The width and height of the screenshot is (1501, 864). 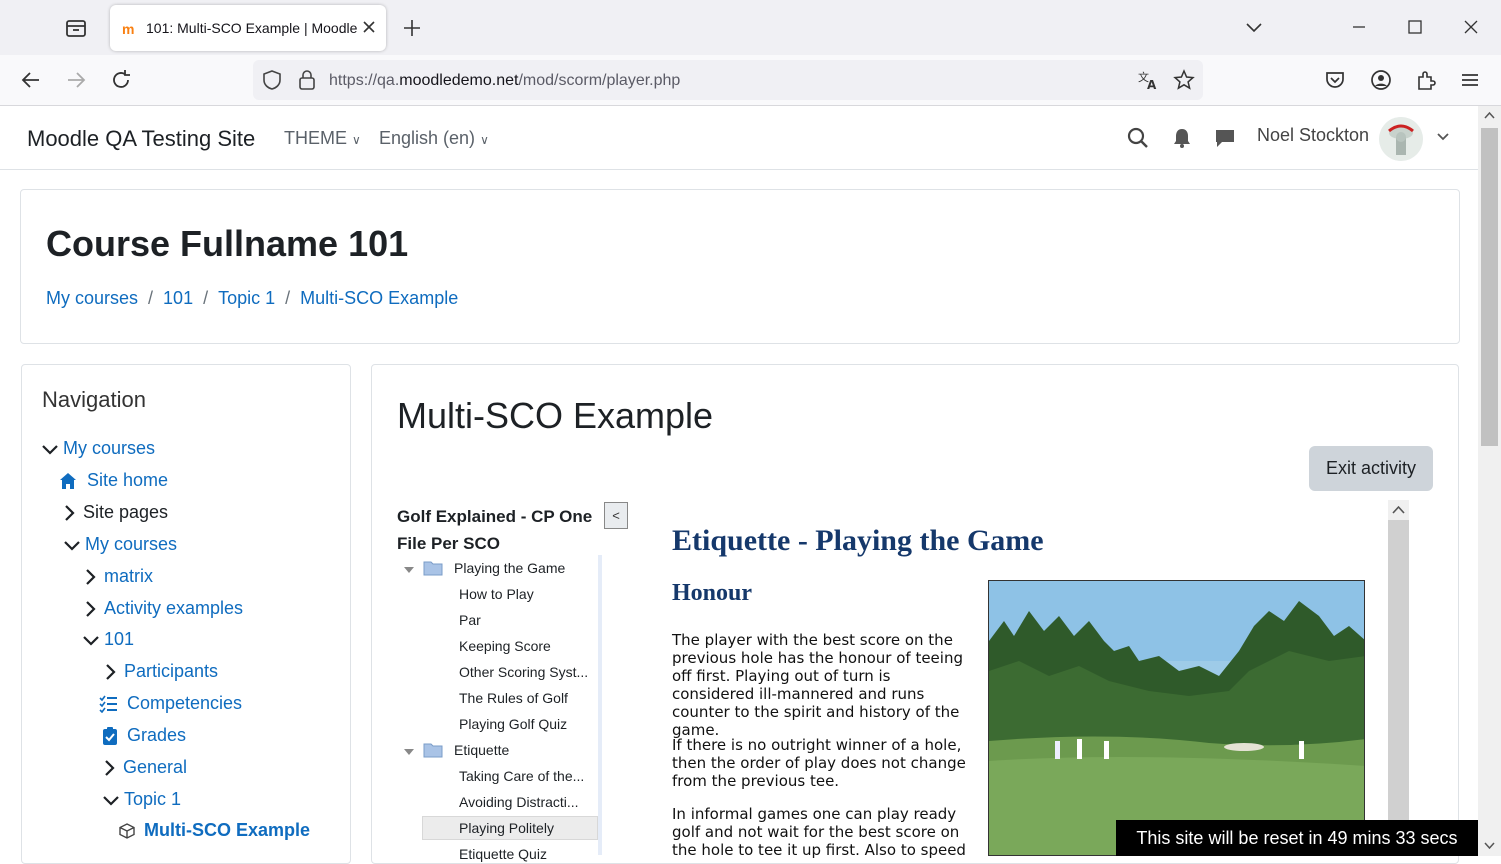 I want to click on toc-item-etiquette-quiz: Etiquette Quiz, so click(x=503, y=854).